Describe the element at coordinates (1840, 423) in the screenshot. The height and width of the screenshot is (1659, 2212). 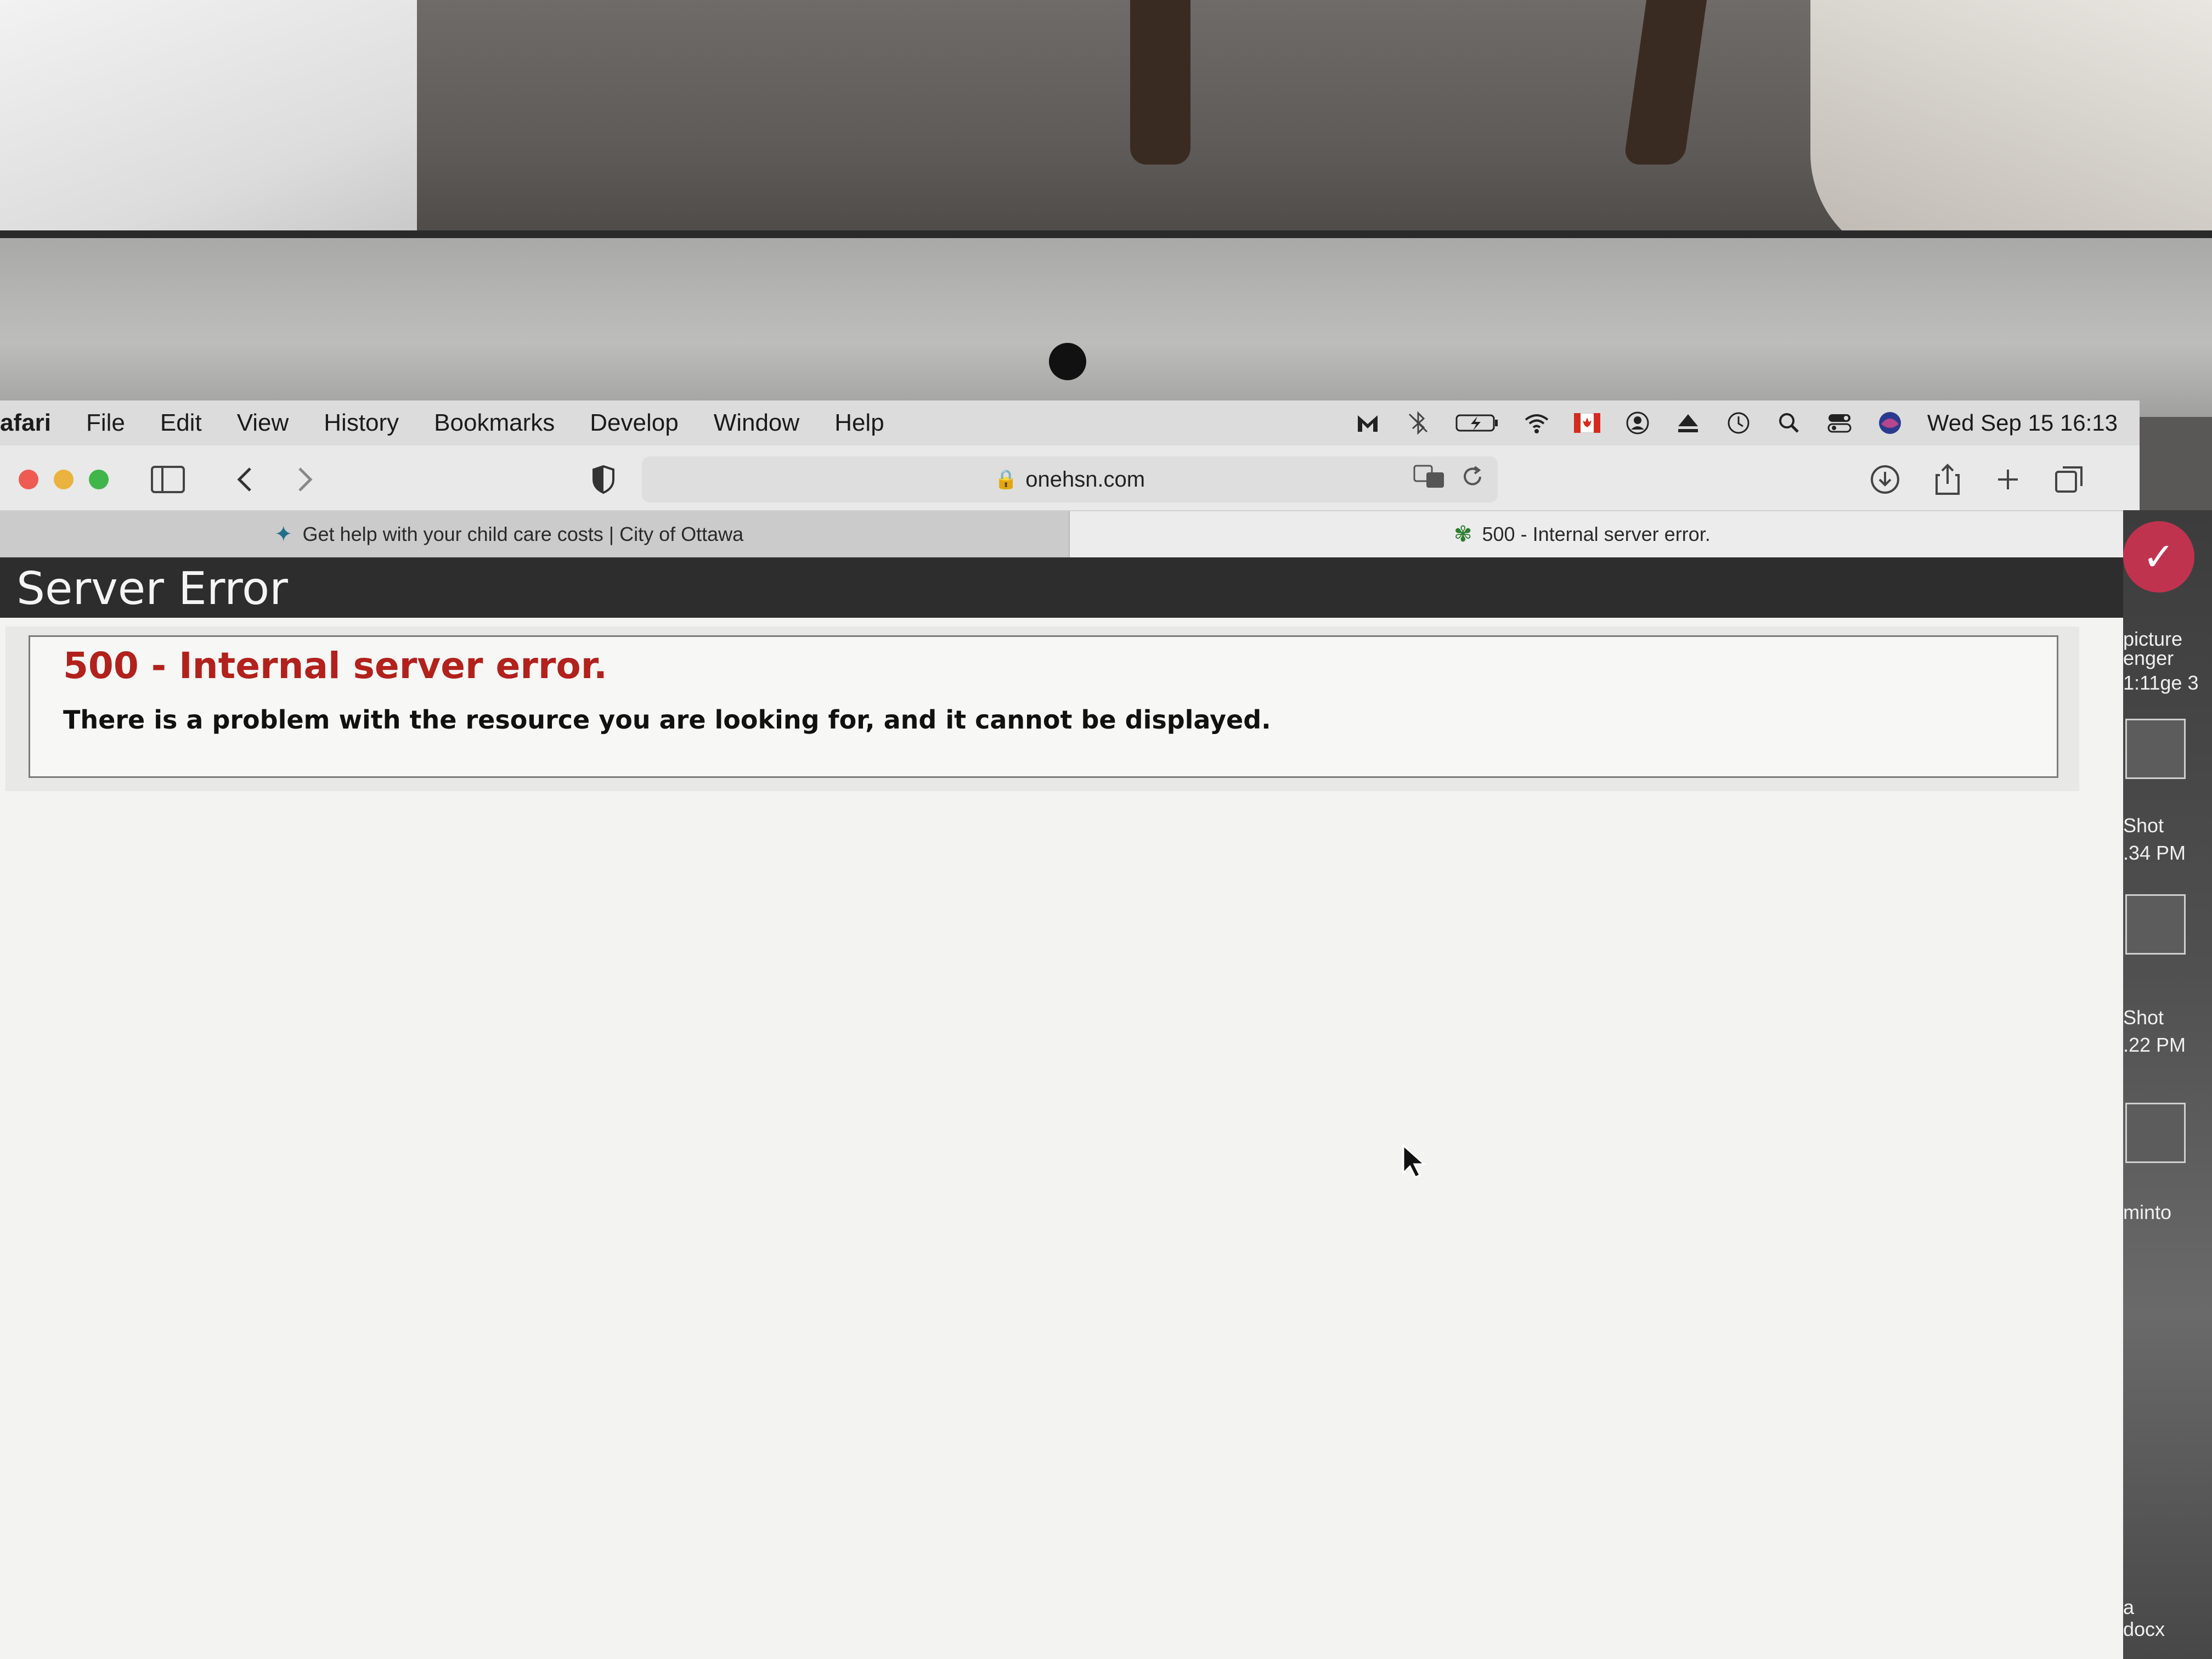
I see `control-center-icon` at that location.